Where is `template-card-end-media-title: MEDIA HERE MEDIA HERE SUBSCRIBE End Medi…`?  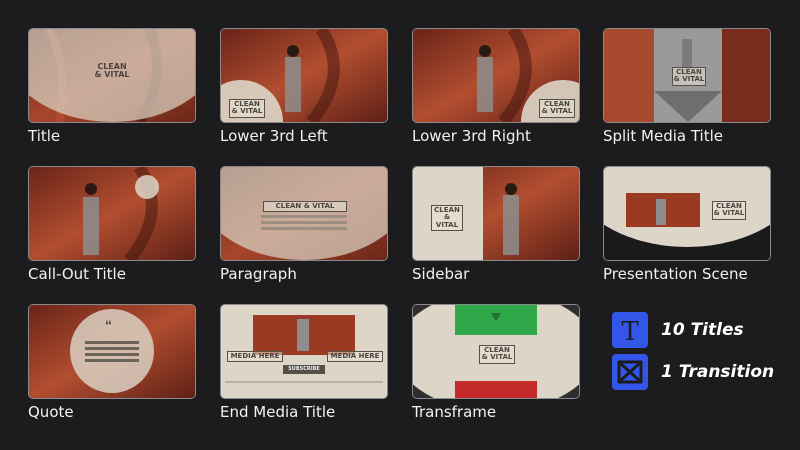
template-card-end-media-title: MEDIA HERE MEDIA HERE SUBSCRIBE End Medi… is located at coordinates (304, 362).